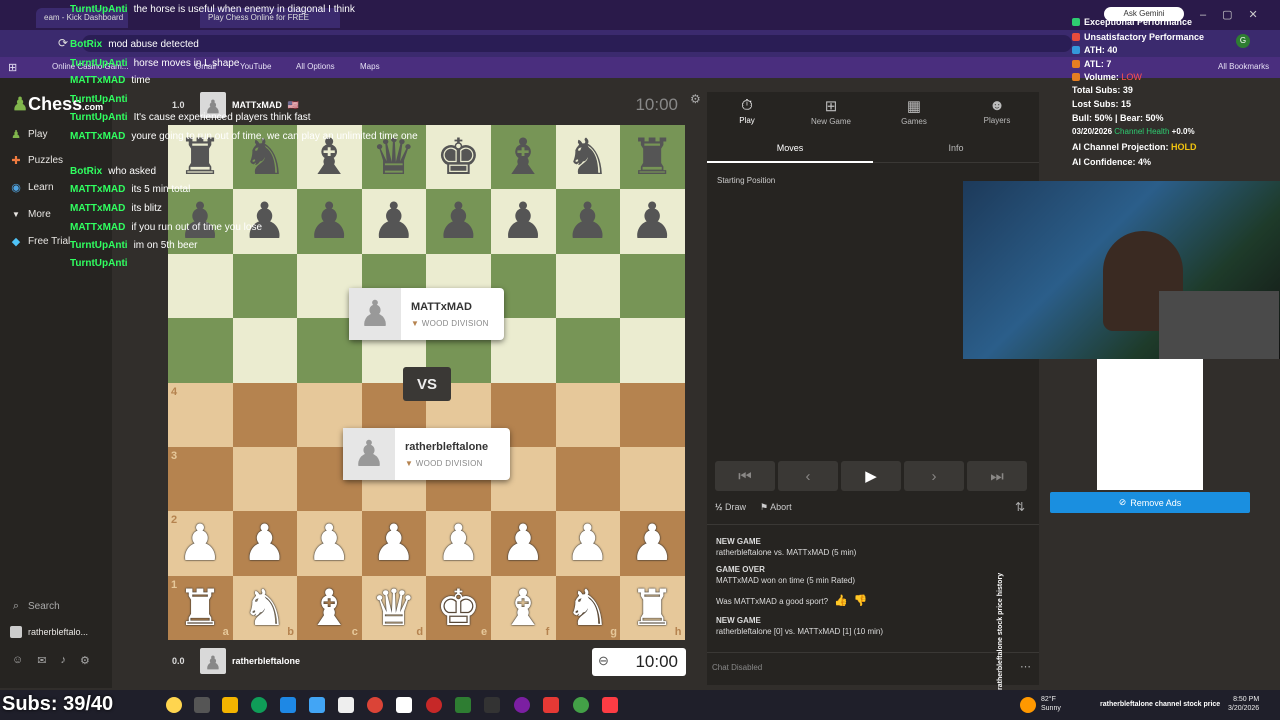 This screenshot has width=1280, height=720. Describe the element at coordinates (719, 507) in the screenshot. I see `half-icon: ½` at that location.